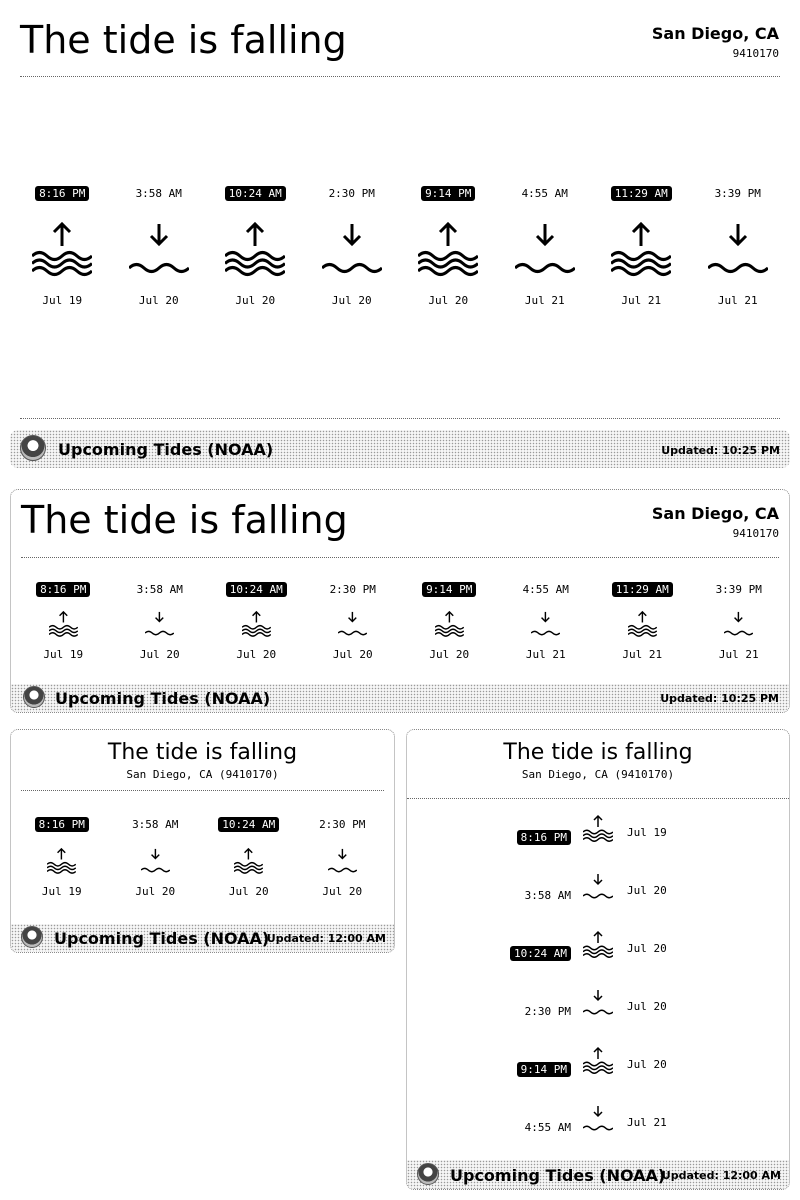  What do you see at coordinates (598, 774) in the screenshot?
I see `location-inline: San Diego, CA (9410170)` at bounding box center [598, 774].